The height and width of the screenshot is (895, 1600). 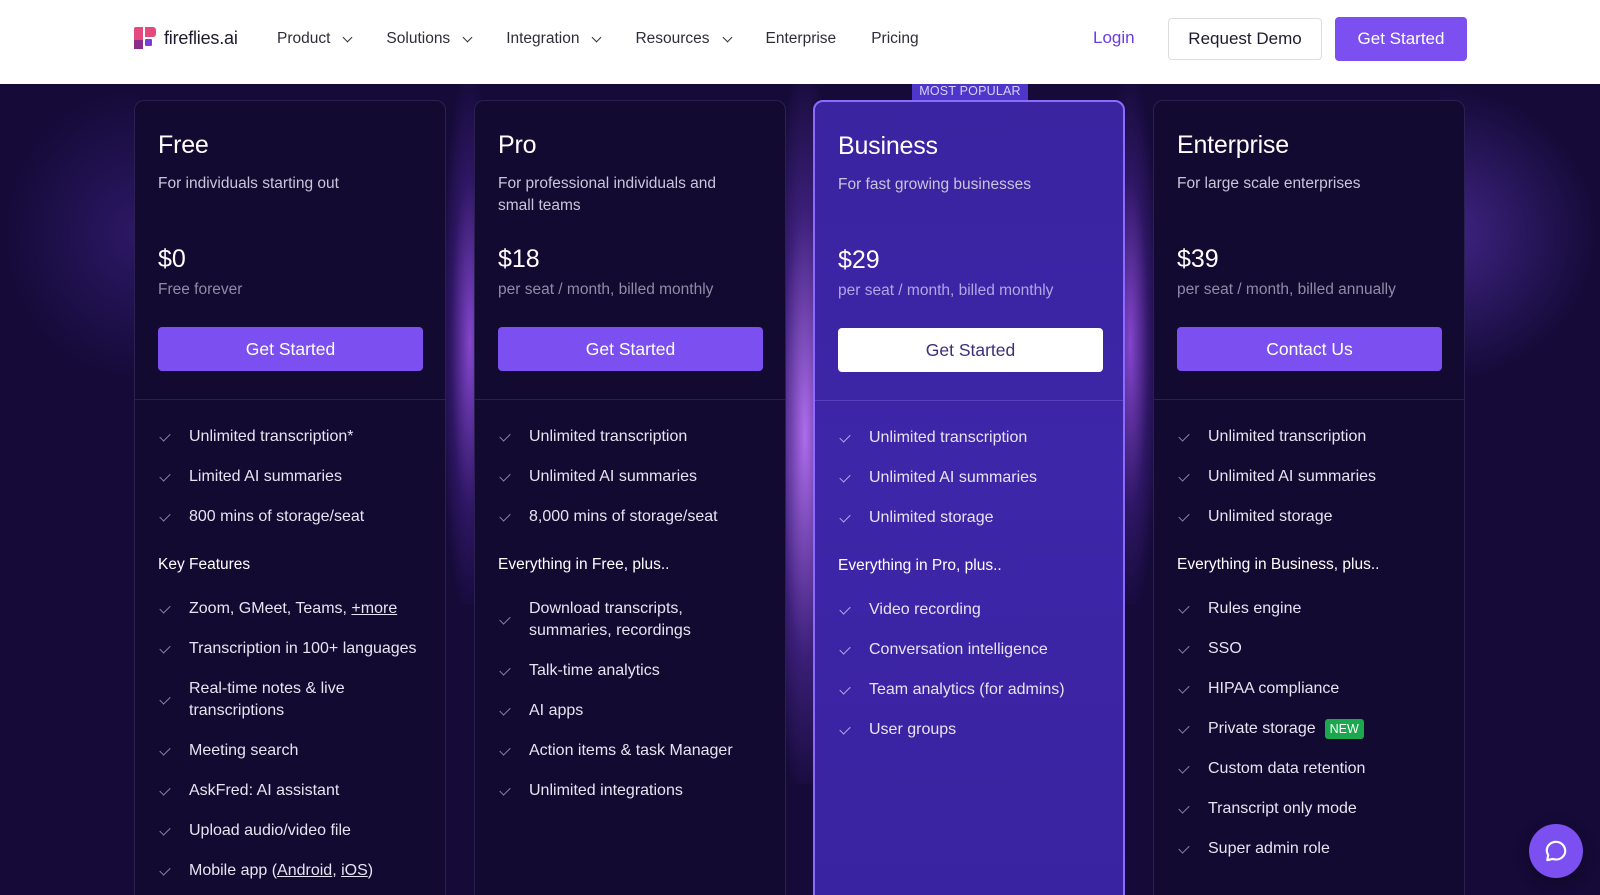 What do you see at coordinates (271, 436) in the screenshot?
I see `feature-text: Unlimited transcription*` at bounding box center [271, 436].